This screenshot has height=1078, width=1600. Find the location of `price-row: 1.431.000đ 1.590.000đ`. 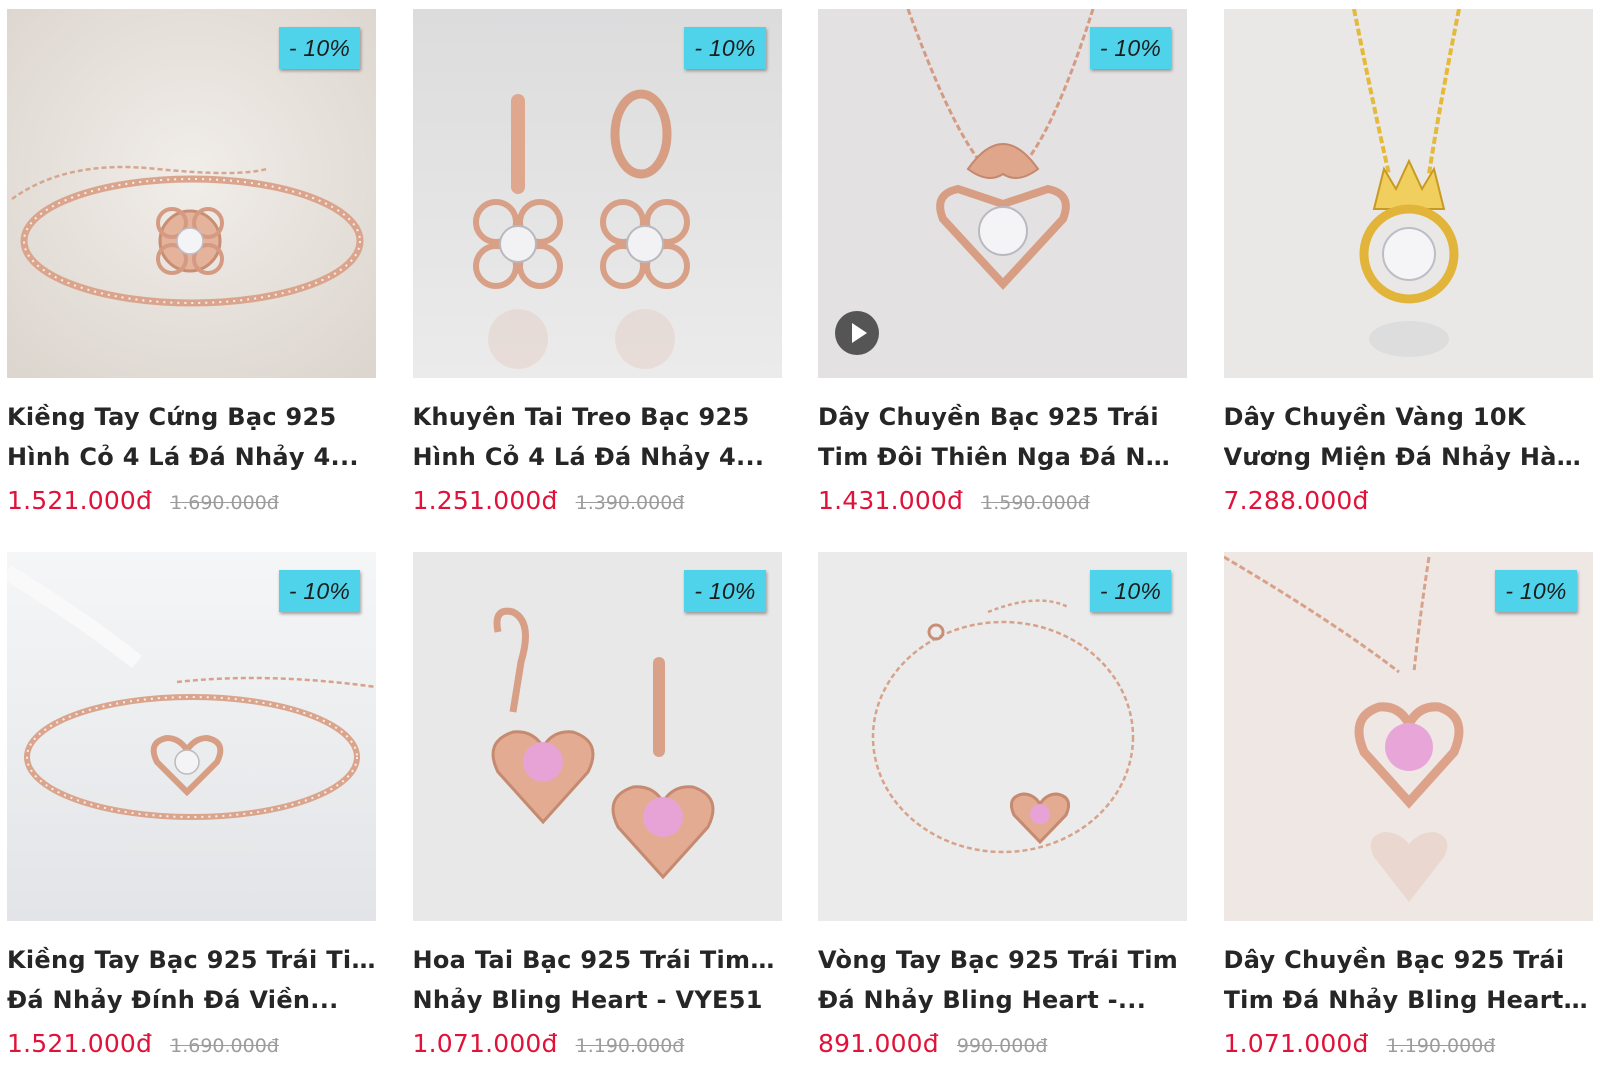

price-row: 1.431.000đ 1.590.000đ is located at coordinates (1002, 500).